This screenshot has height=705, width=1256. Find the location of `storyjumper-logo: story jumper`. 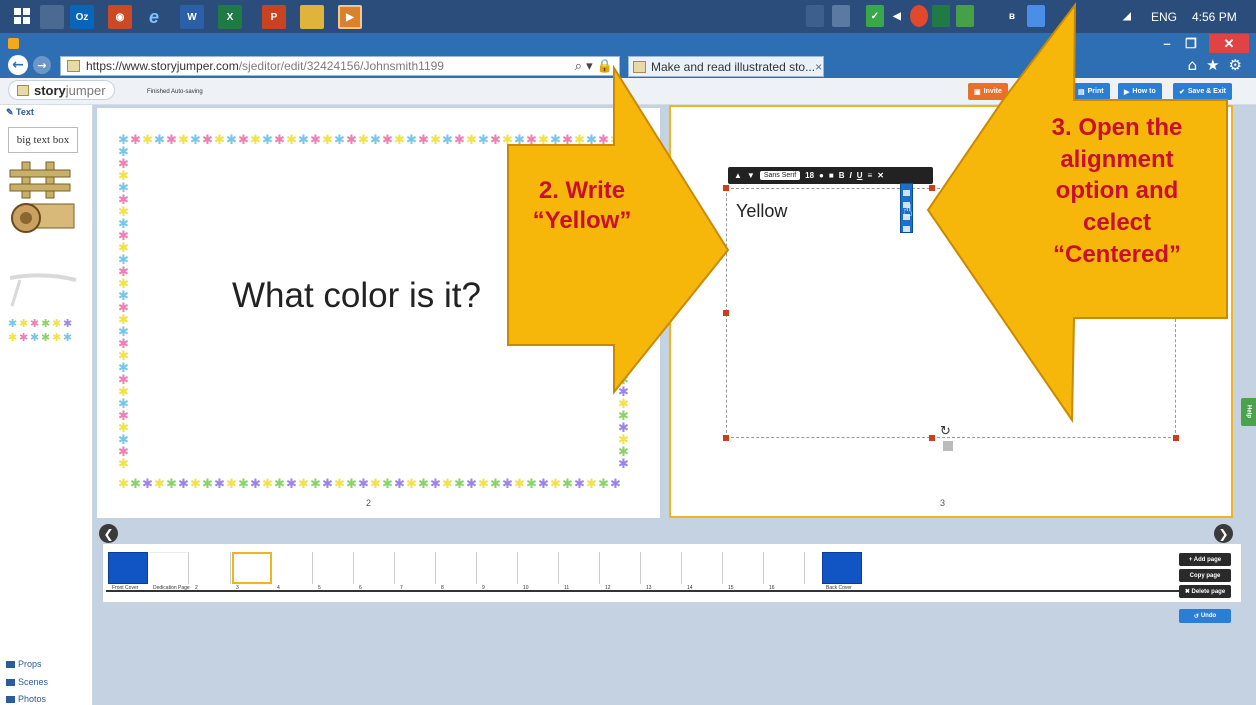

storyjumper-logo: story jumper is located at coordinates (61, 90).